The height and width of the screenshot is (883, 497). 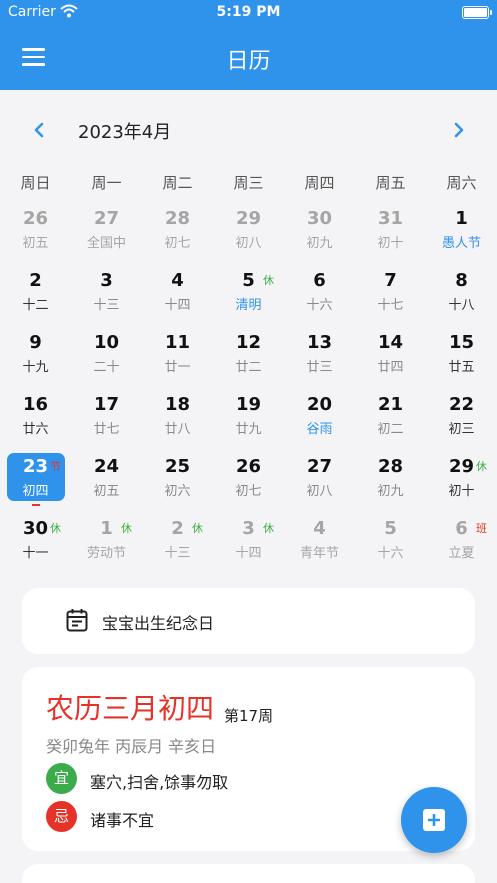 I want to click on calendar-day: 22 初三, so click(x=461, y=419).